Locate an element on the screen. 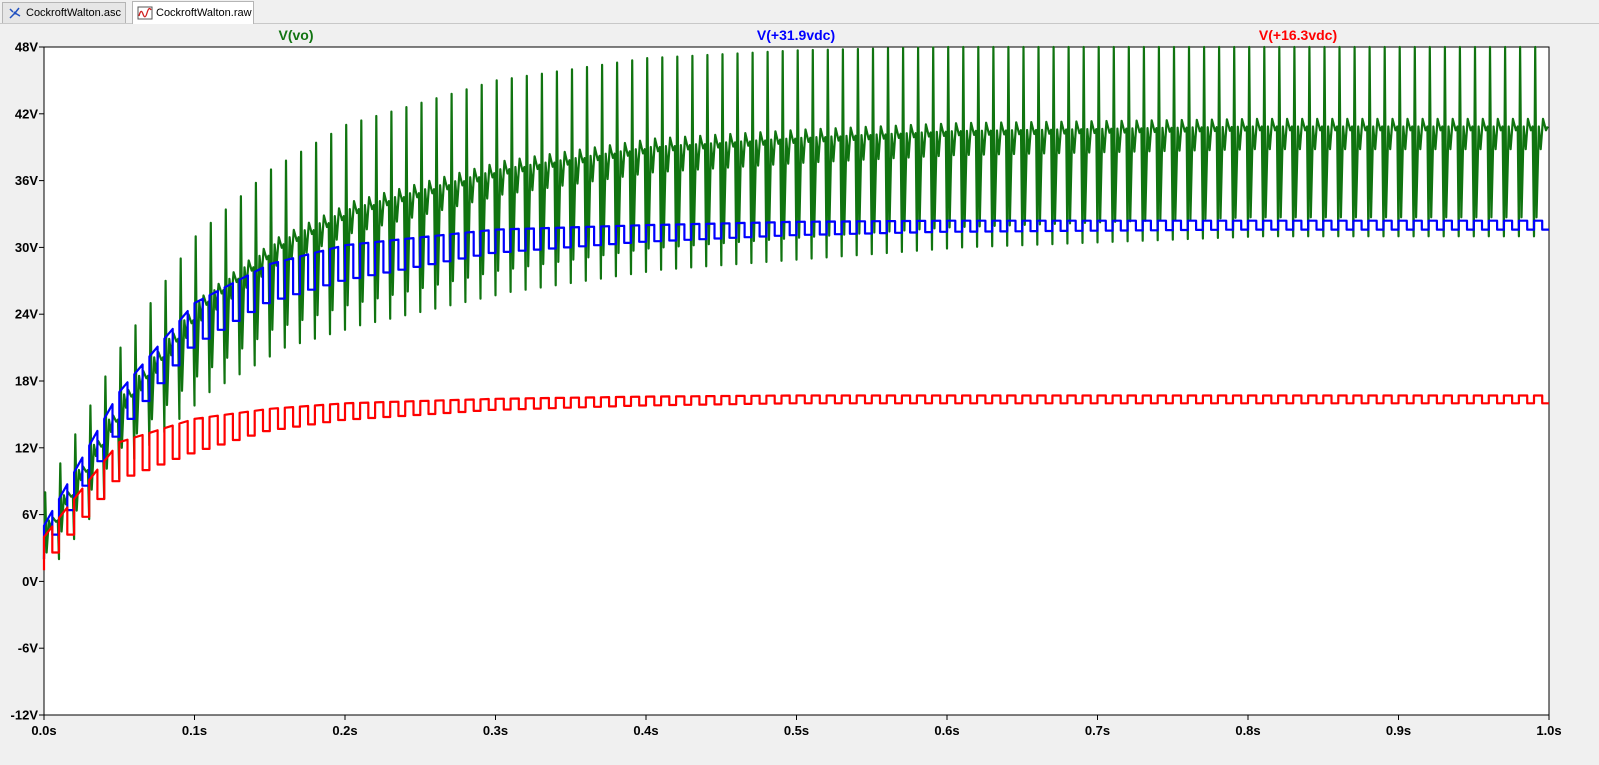  y-tick-label: 36V is located at coordinates (26, 180).